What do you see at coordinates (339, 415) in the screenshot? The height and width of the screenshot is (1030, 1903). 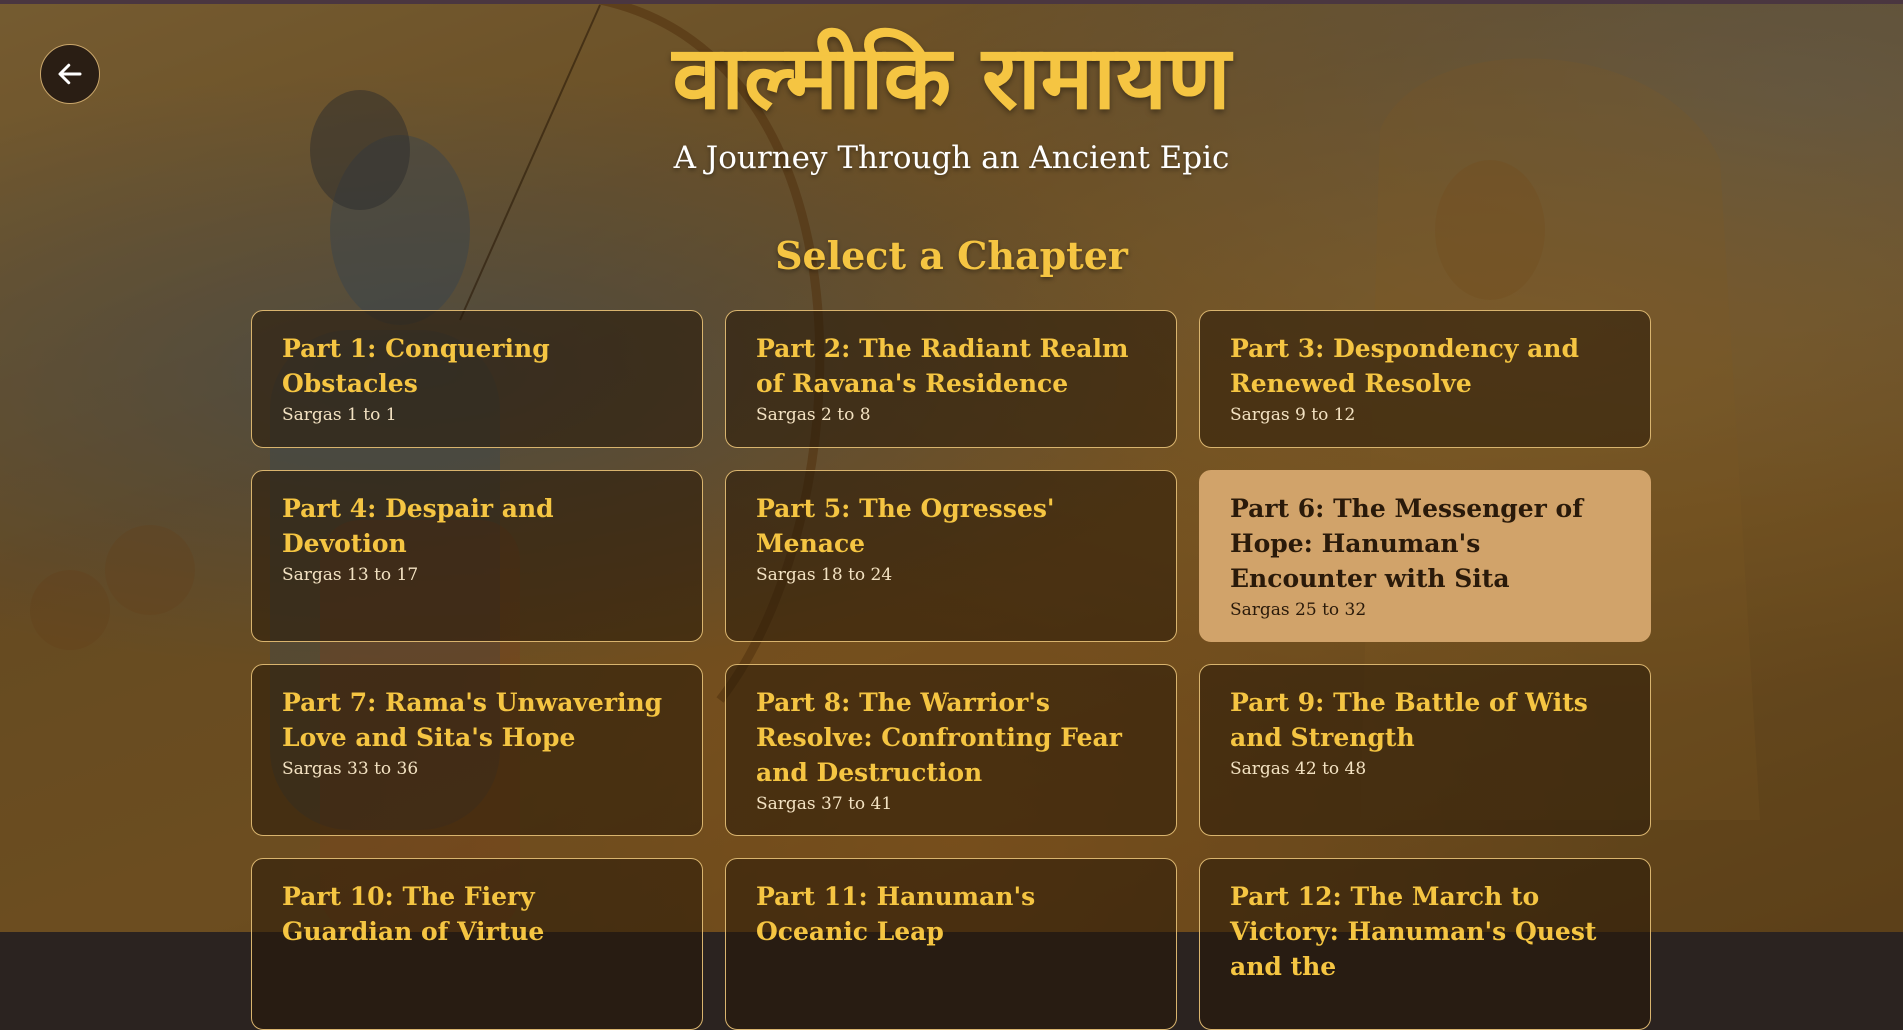 I see `chapter-sarga-range: Sargas 1 to 1` at bounding box center [339, 415].